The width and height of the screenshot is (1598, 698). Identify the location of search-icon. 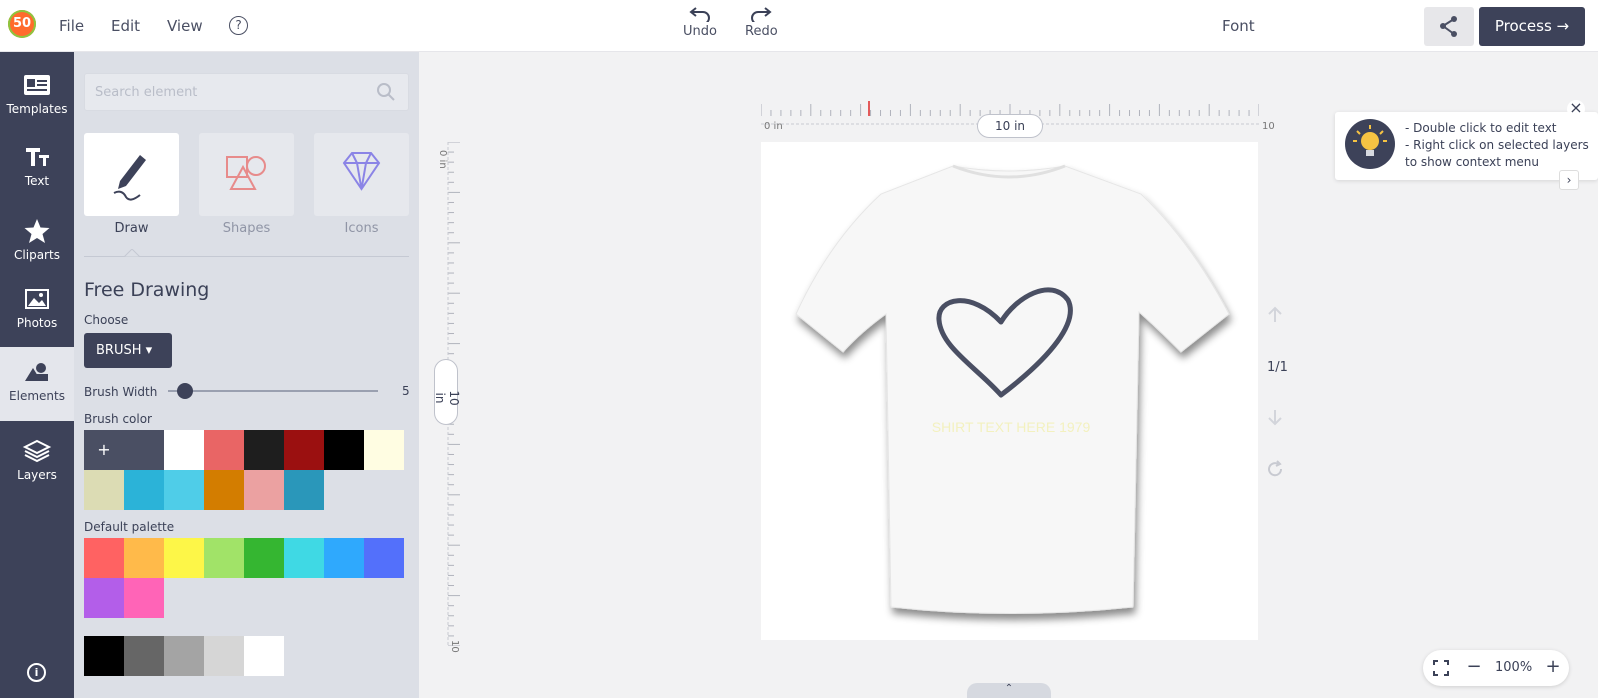
(386, 92).